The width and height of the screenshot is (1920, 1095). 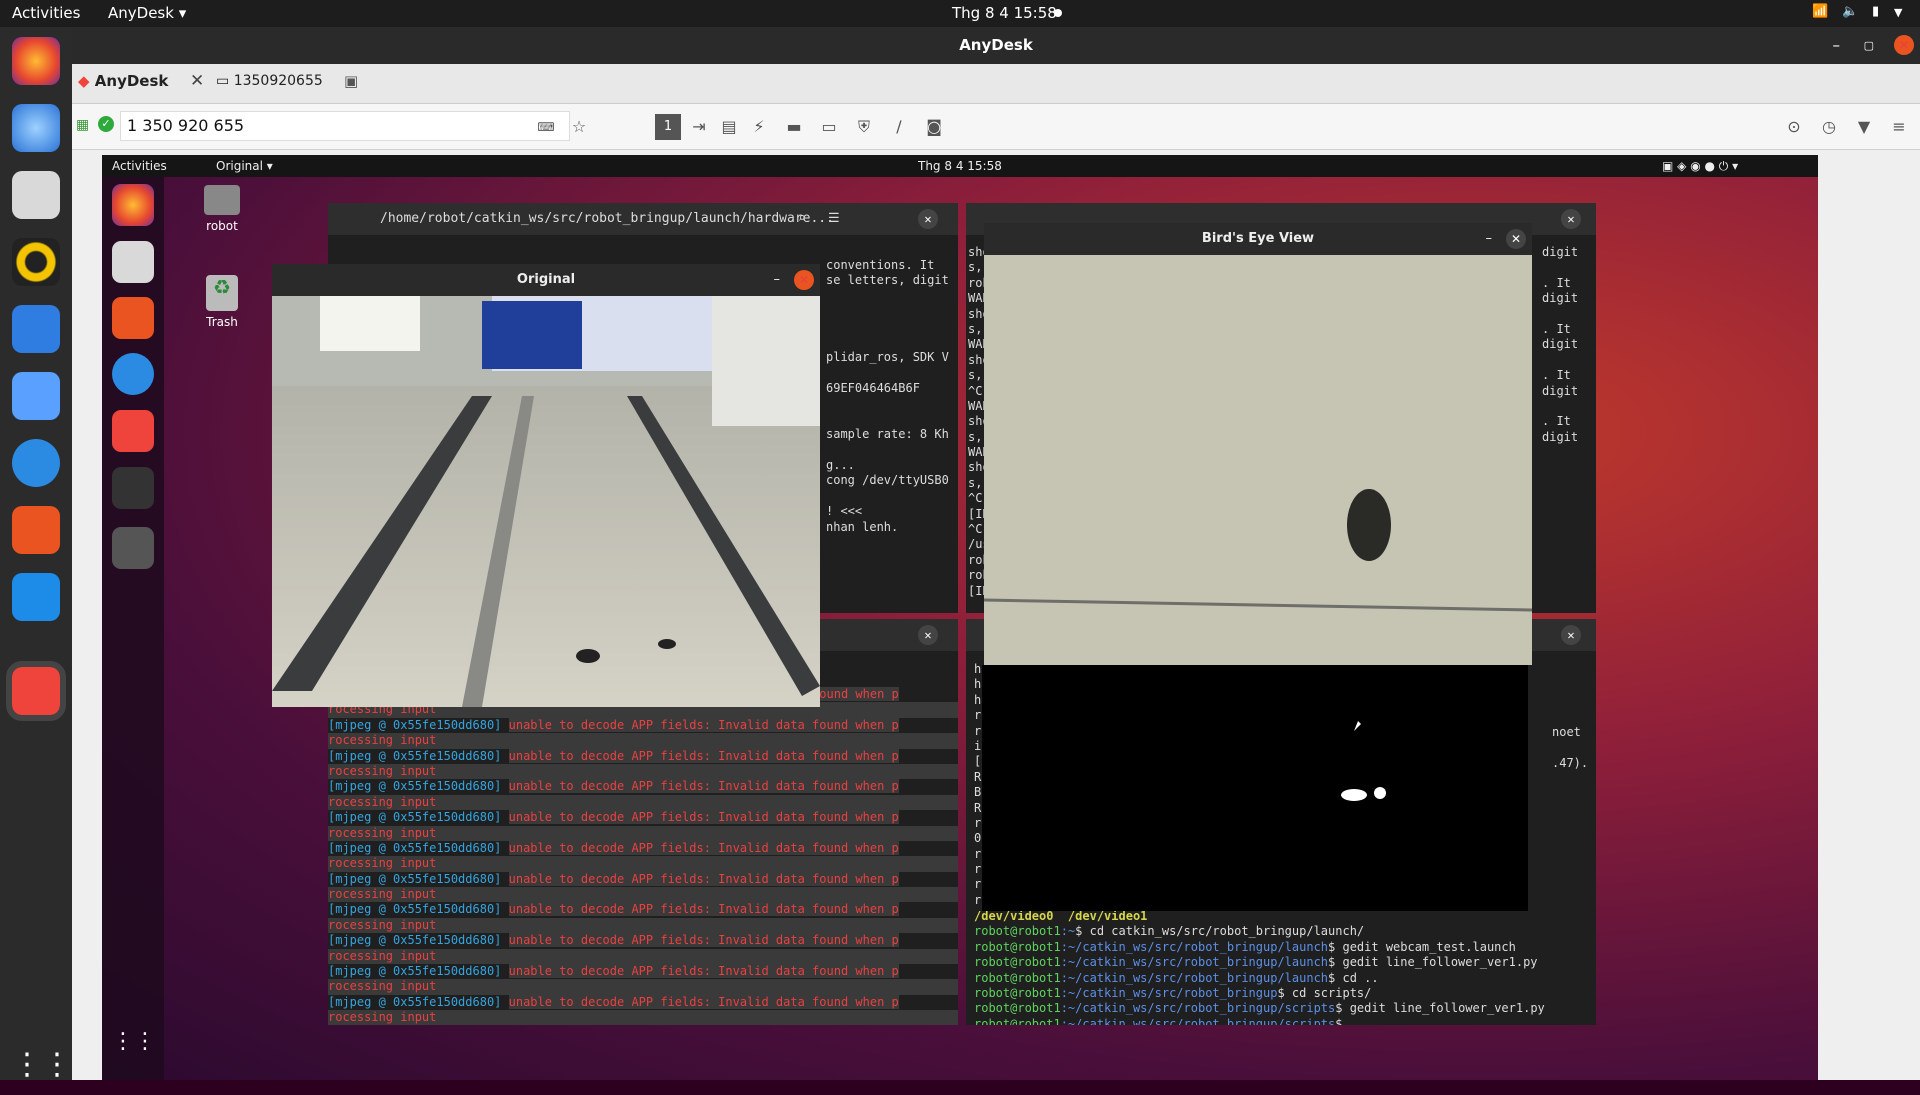 I want to click on vscode-icon, so click(x=36, y=597).